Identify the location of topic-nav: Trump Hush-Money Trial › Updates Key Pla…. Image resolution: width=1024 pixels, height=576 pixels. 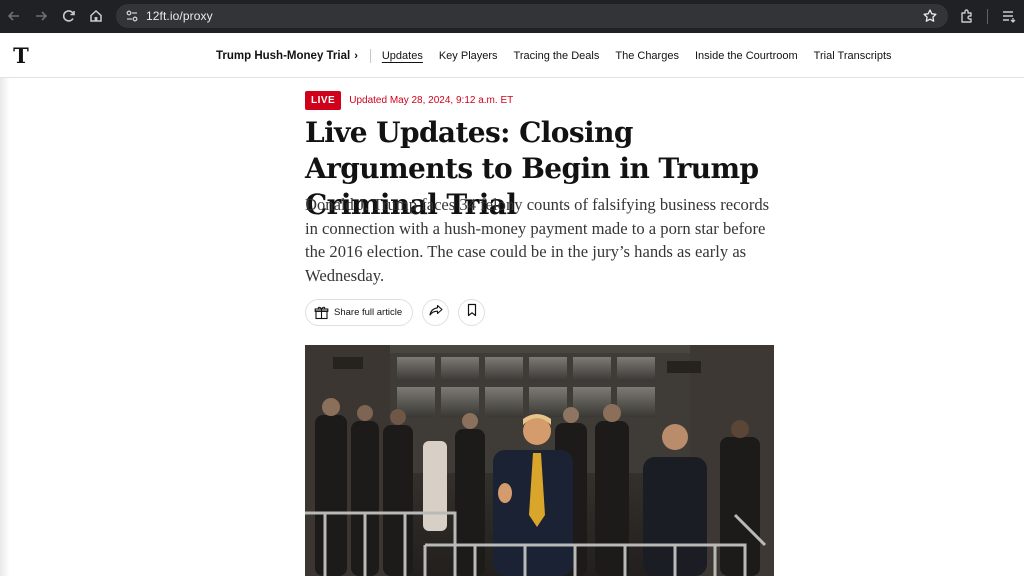
(562, 56).